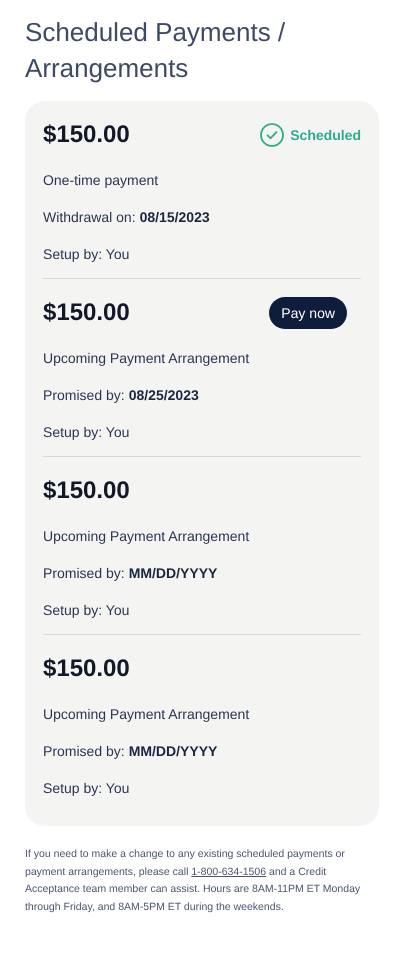 The width and height of the screenshot is (404, 976). I want to click on phone-link: 1-800-634-1506, so click(228, 872).